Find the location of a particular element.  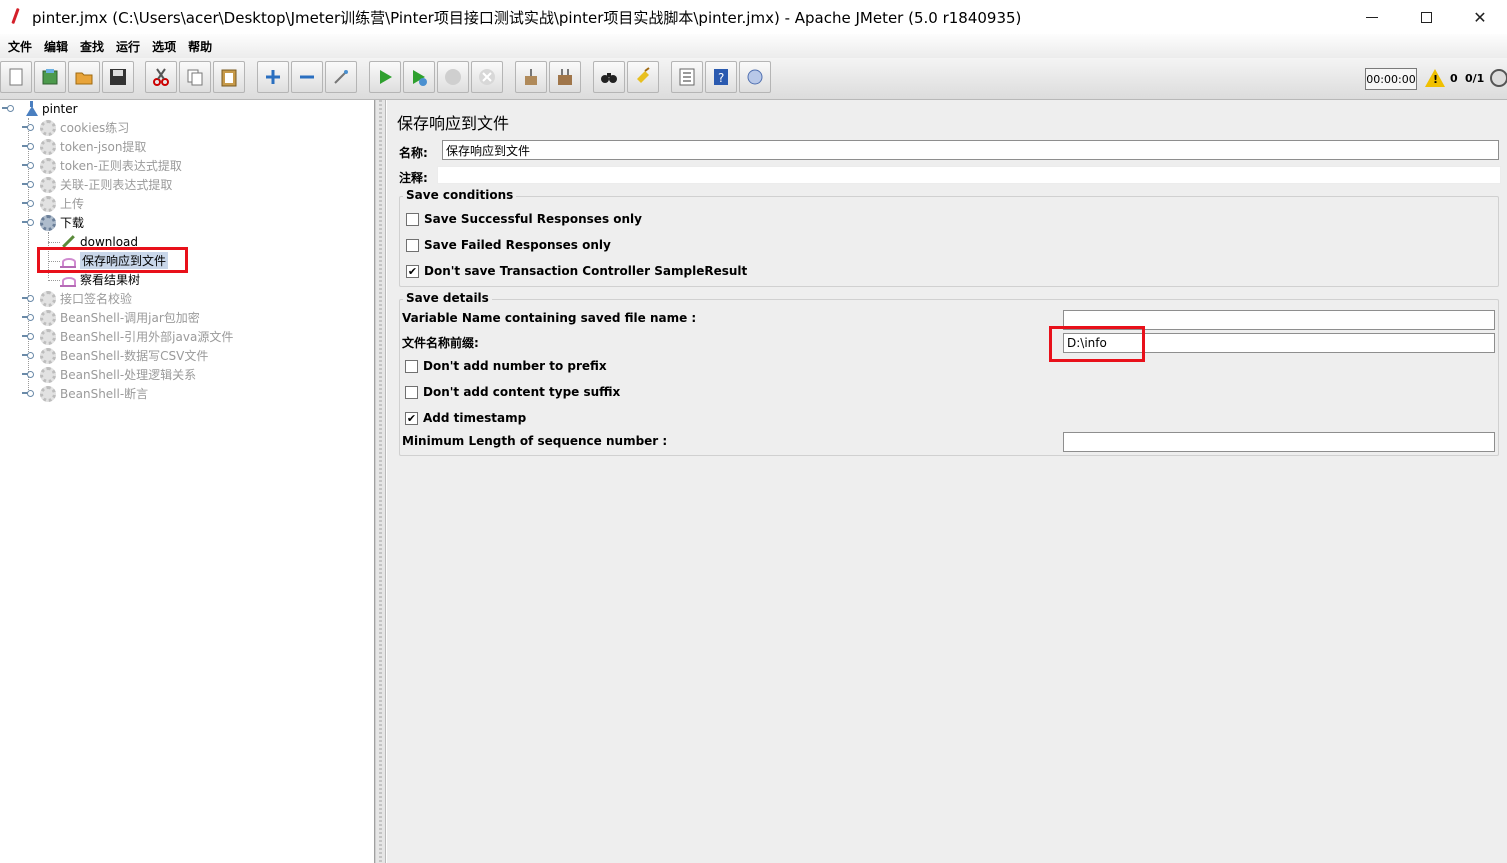

start-no-pauses-button is located at coordinates (419, 77).